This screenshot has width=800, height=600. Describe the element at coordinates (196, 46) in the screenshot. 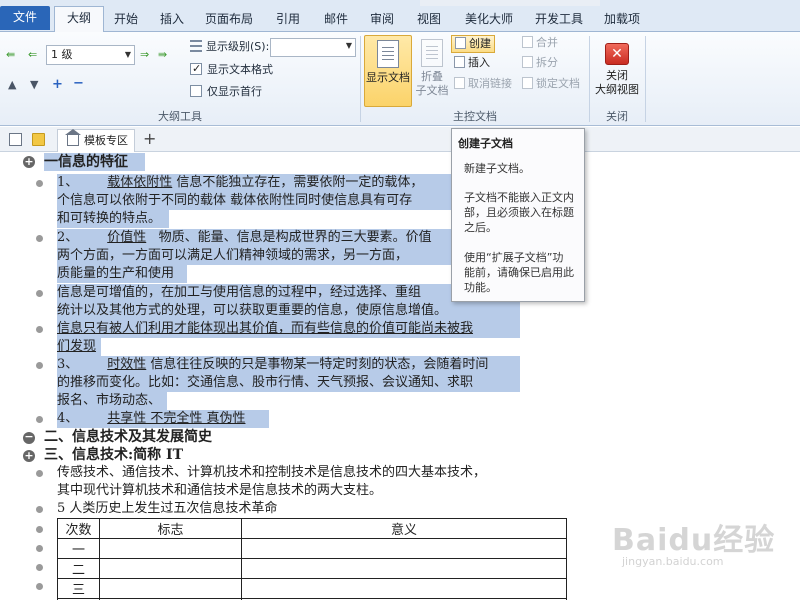

I see `show-level-icon` at that location.